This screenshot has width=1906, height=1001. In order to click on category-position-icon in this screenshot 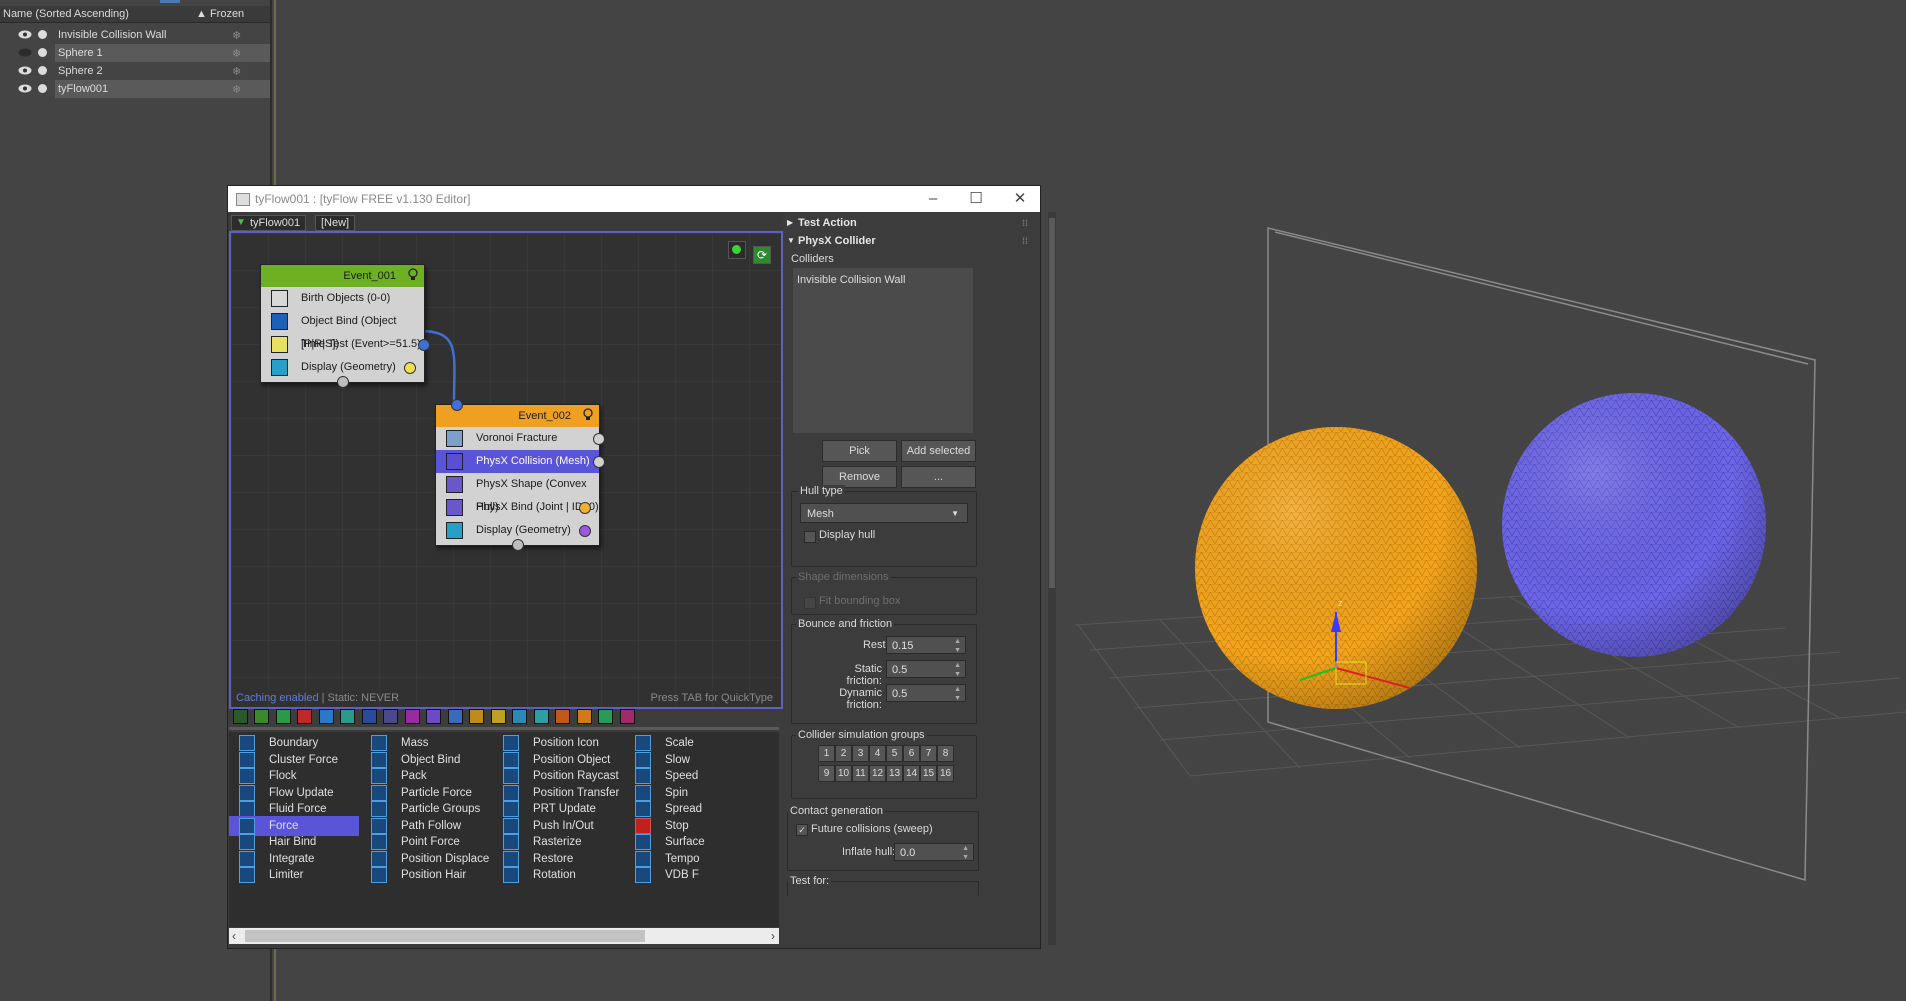, I will do `click(369, 716)`.